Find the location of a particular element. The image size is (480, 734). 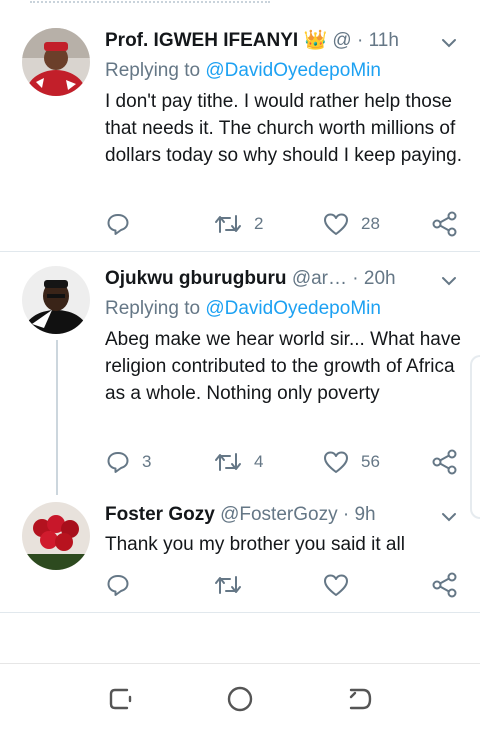

back-button is located at coordinates (360, 699).